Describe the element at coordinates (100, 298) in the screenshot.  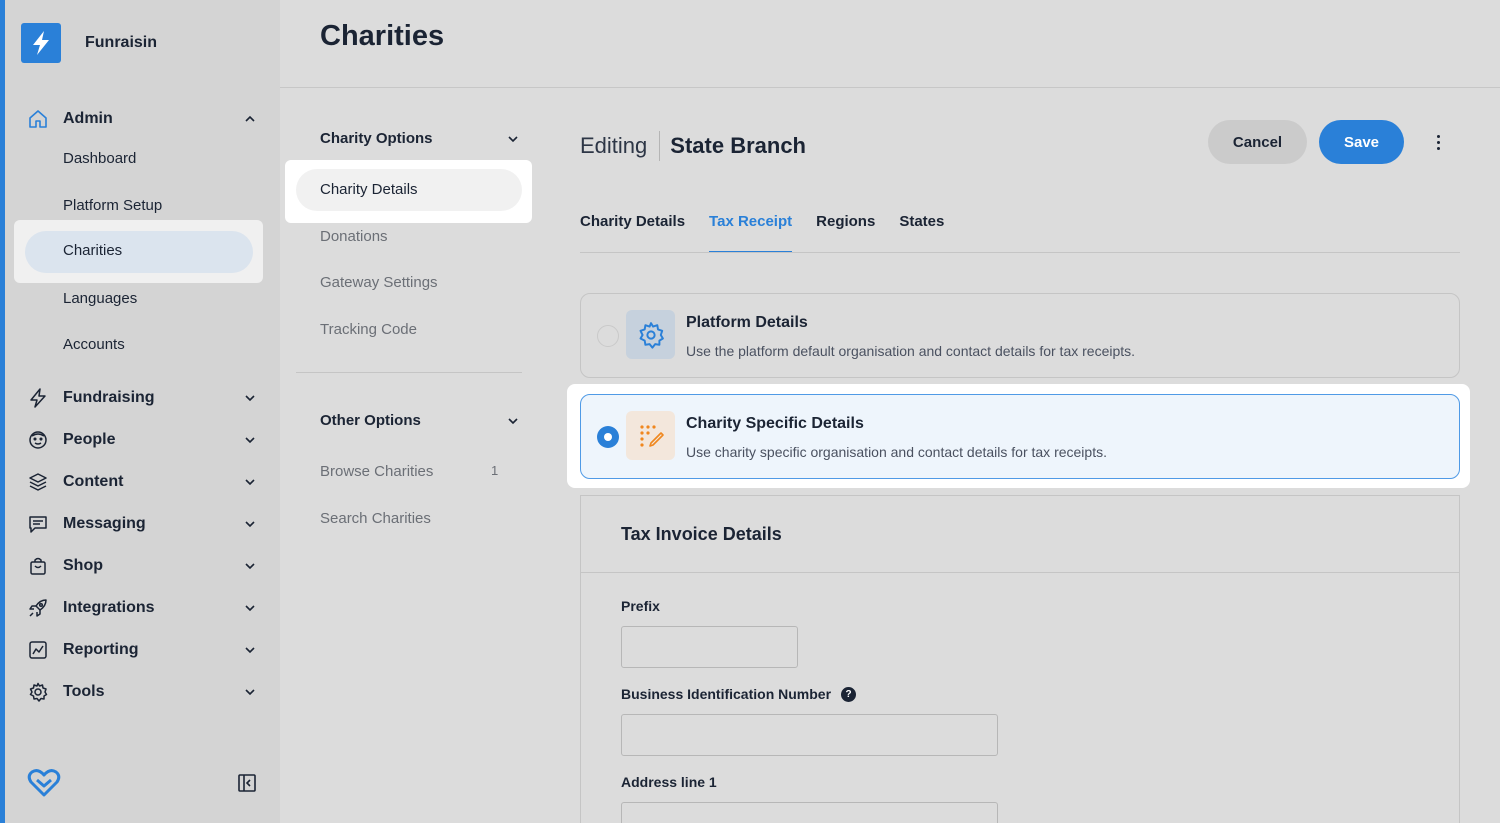
I see `sidebar-item-languages: Languages` at that location.